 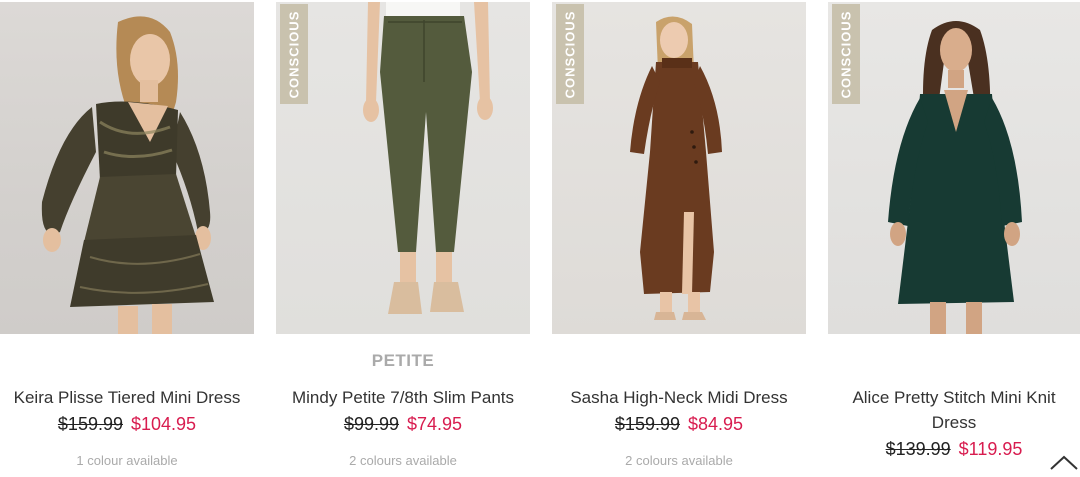 I want to click on original-price: $99.99, so click(x=371, y=424).